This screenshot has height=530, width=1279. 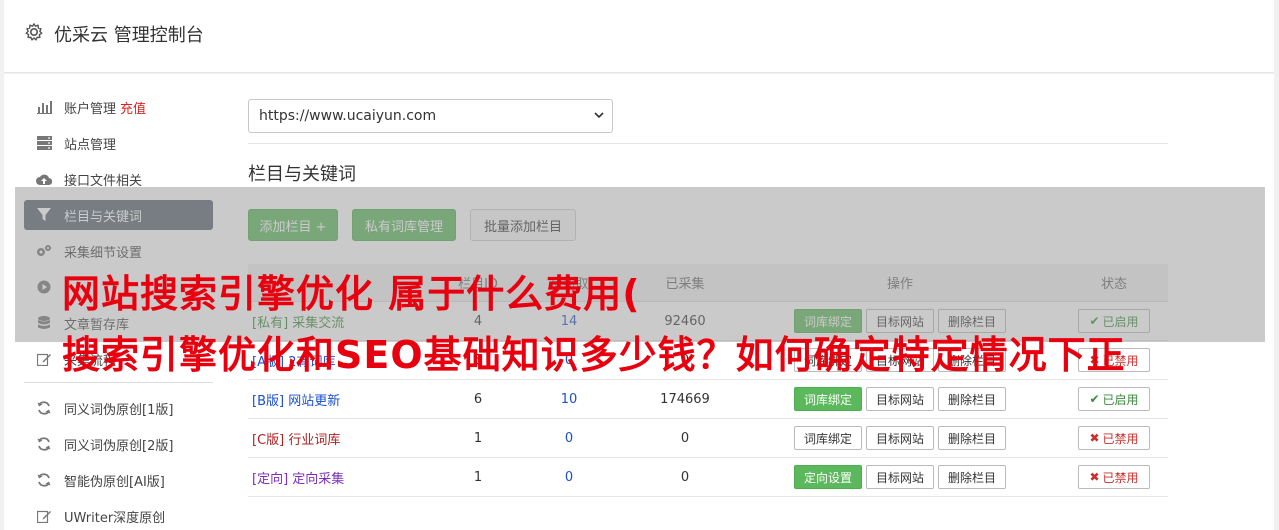 I want to click on row-actions: 定向设置 目标网站 删除栏目, so click(x=900, y=477).